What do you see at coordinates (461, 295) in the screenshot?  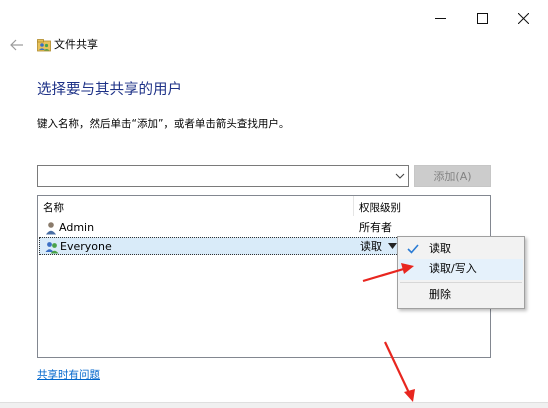 I see `menu-item-remove: 删除` at bounding box center [461, 295].